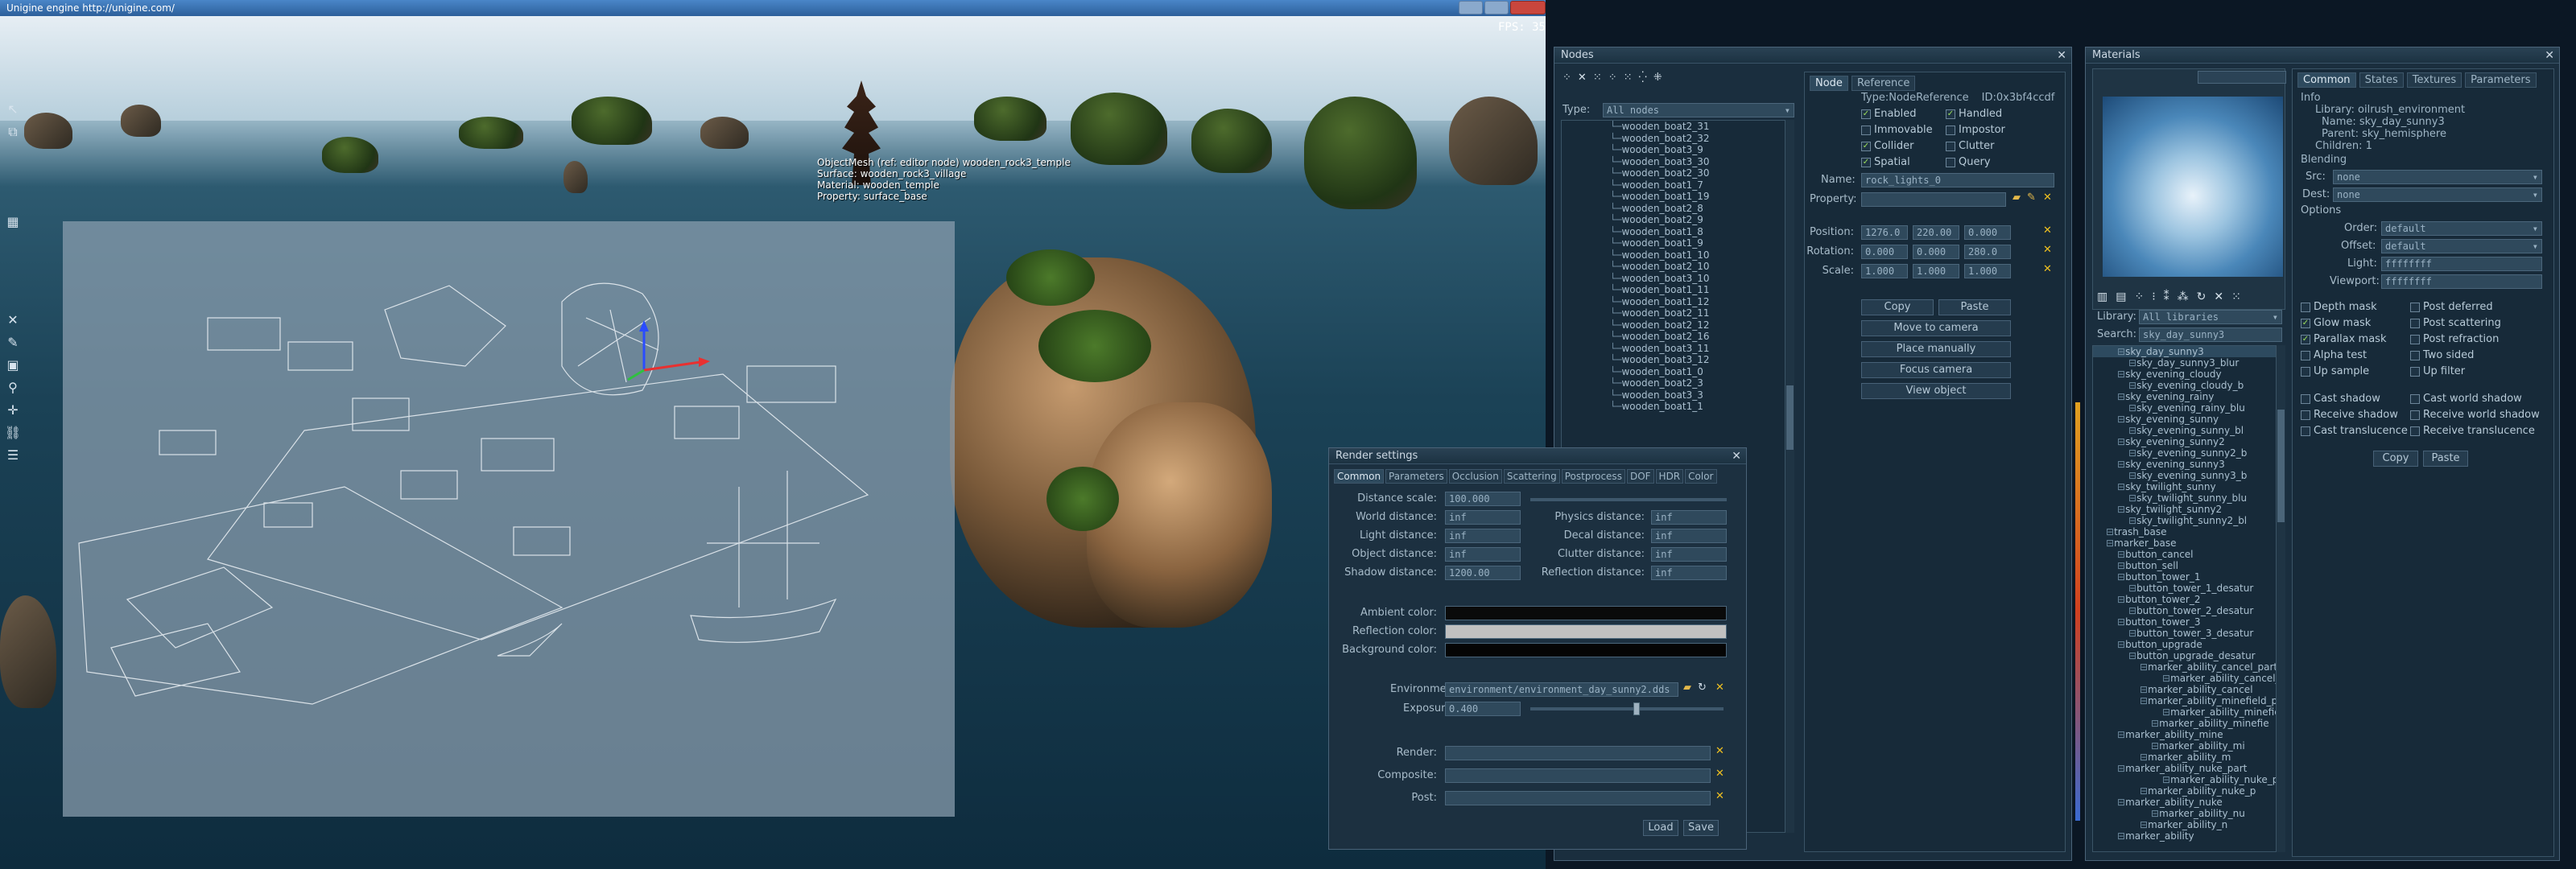 This screenshot has width=2576, height=869. What do you see at coordinates (2189, 363) in the screenshot?
I see `material-tree-item: ⊟sky_day_sunny3_blur` at bounding box center [2189, 363].